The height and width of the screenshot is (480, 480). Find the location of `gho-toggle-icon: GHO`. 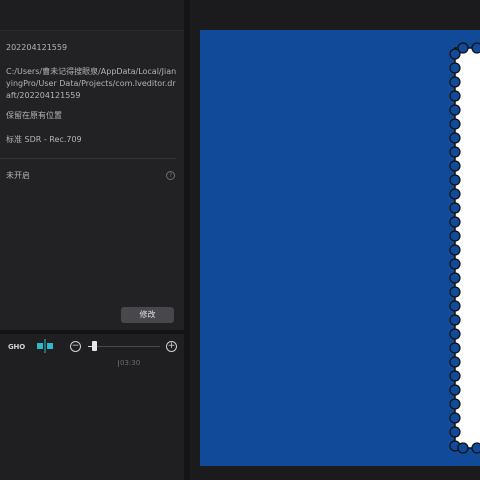

gho-toggle-icon: GHO is located at coordinates (16, 347).